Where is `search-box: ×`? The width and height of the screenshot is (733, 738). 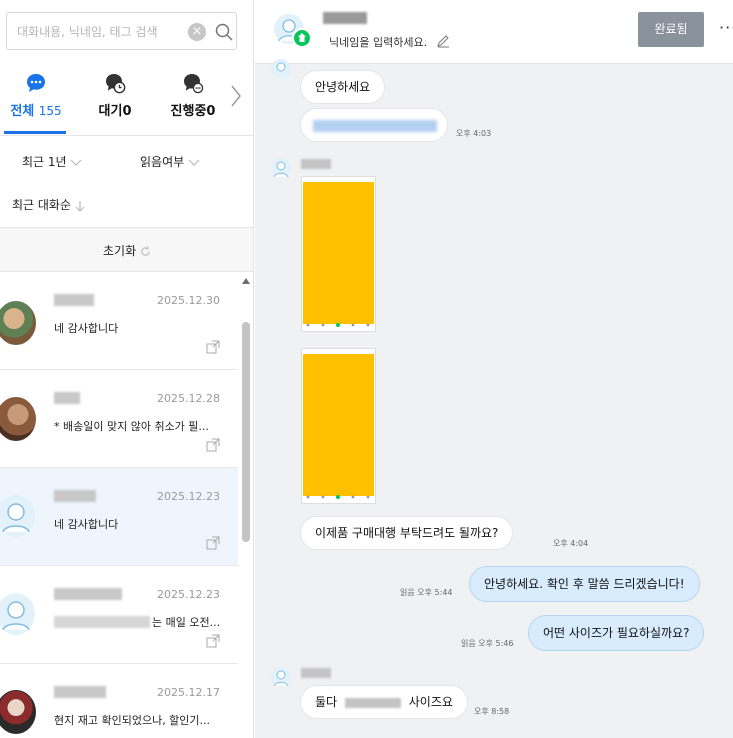
search-box: × is located at coordinates (121, 31).